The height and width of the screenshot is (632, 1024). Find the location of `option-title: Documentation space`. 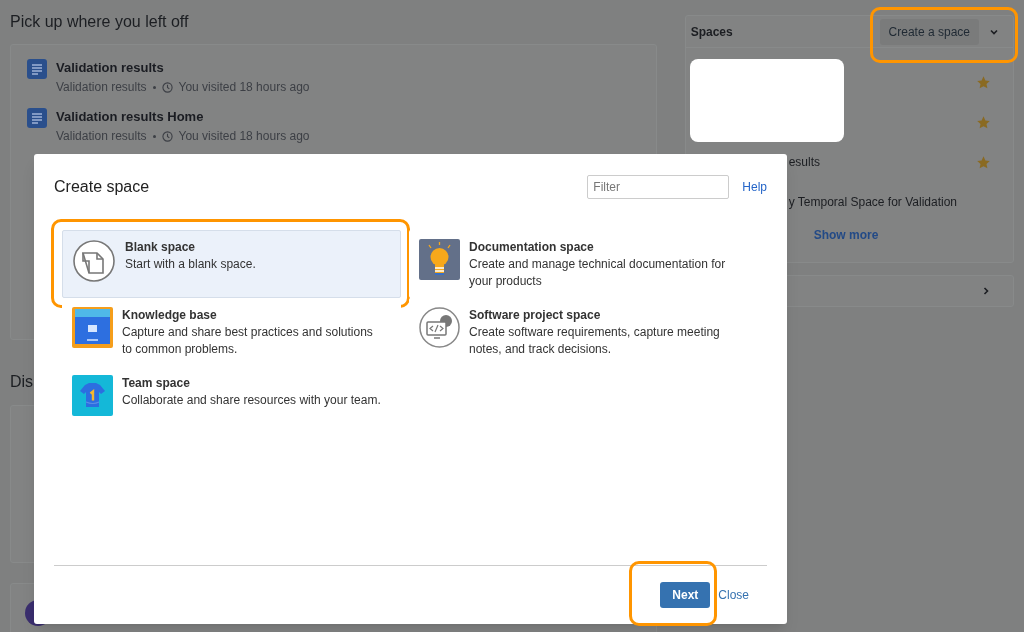

option-title: Documentation space is located at coordinates (532, 247).